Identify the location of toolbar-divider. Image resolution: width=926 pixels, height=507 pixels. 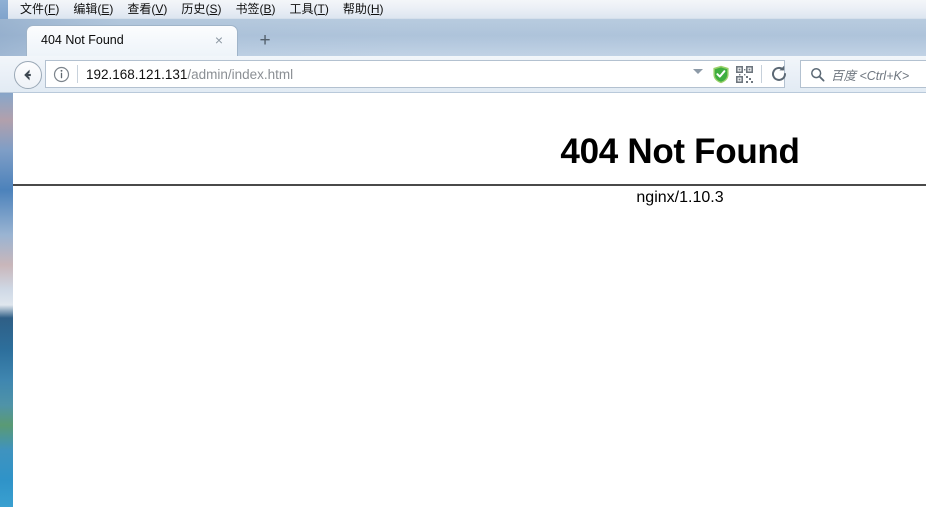
(761, 74).